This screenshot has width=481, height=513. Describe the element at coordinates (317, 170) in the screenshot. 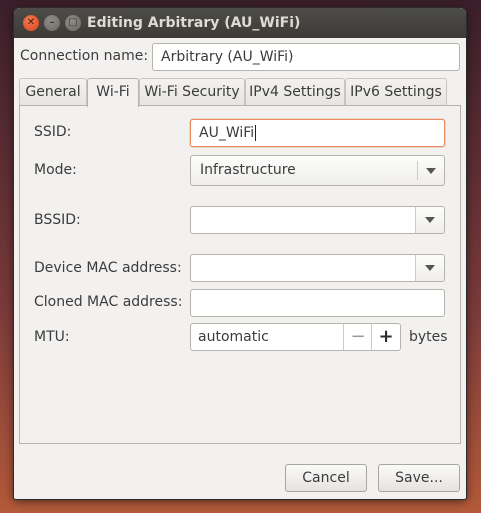

I see `mode-dropdown: Infrastructure` at that location.